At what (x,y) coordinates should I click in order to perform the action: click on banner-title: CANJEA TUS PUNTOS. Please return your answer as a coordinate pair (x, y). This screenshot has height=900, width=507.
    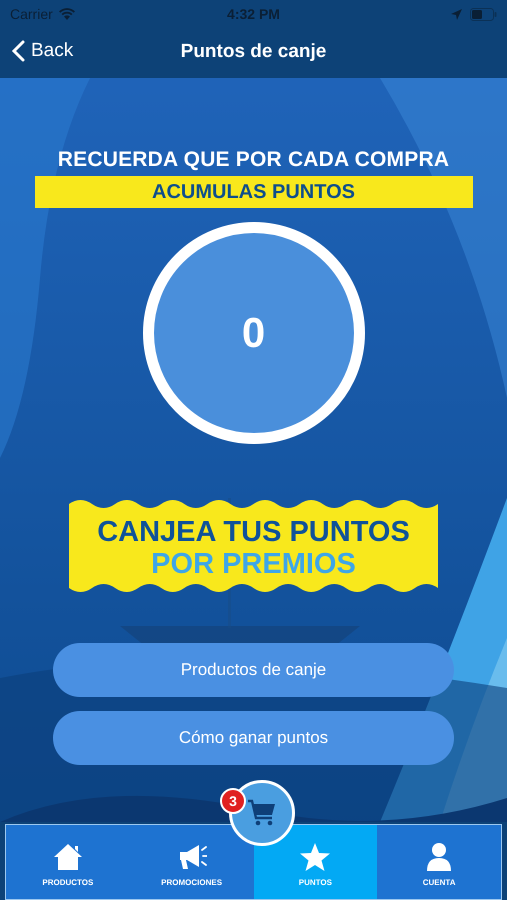
    Looking at the image, I should click on (253, 532).